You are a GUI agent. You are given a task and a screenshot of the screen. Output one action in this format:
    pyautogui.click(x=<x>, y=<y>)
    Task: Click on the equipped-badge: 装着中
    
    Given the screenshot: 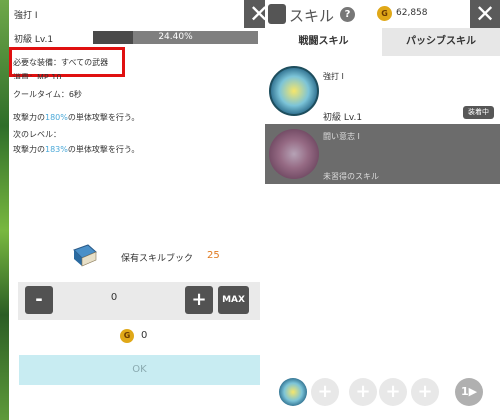 What is the action you would take?
    pyautogui.click(x=478, y=112)
    